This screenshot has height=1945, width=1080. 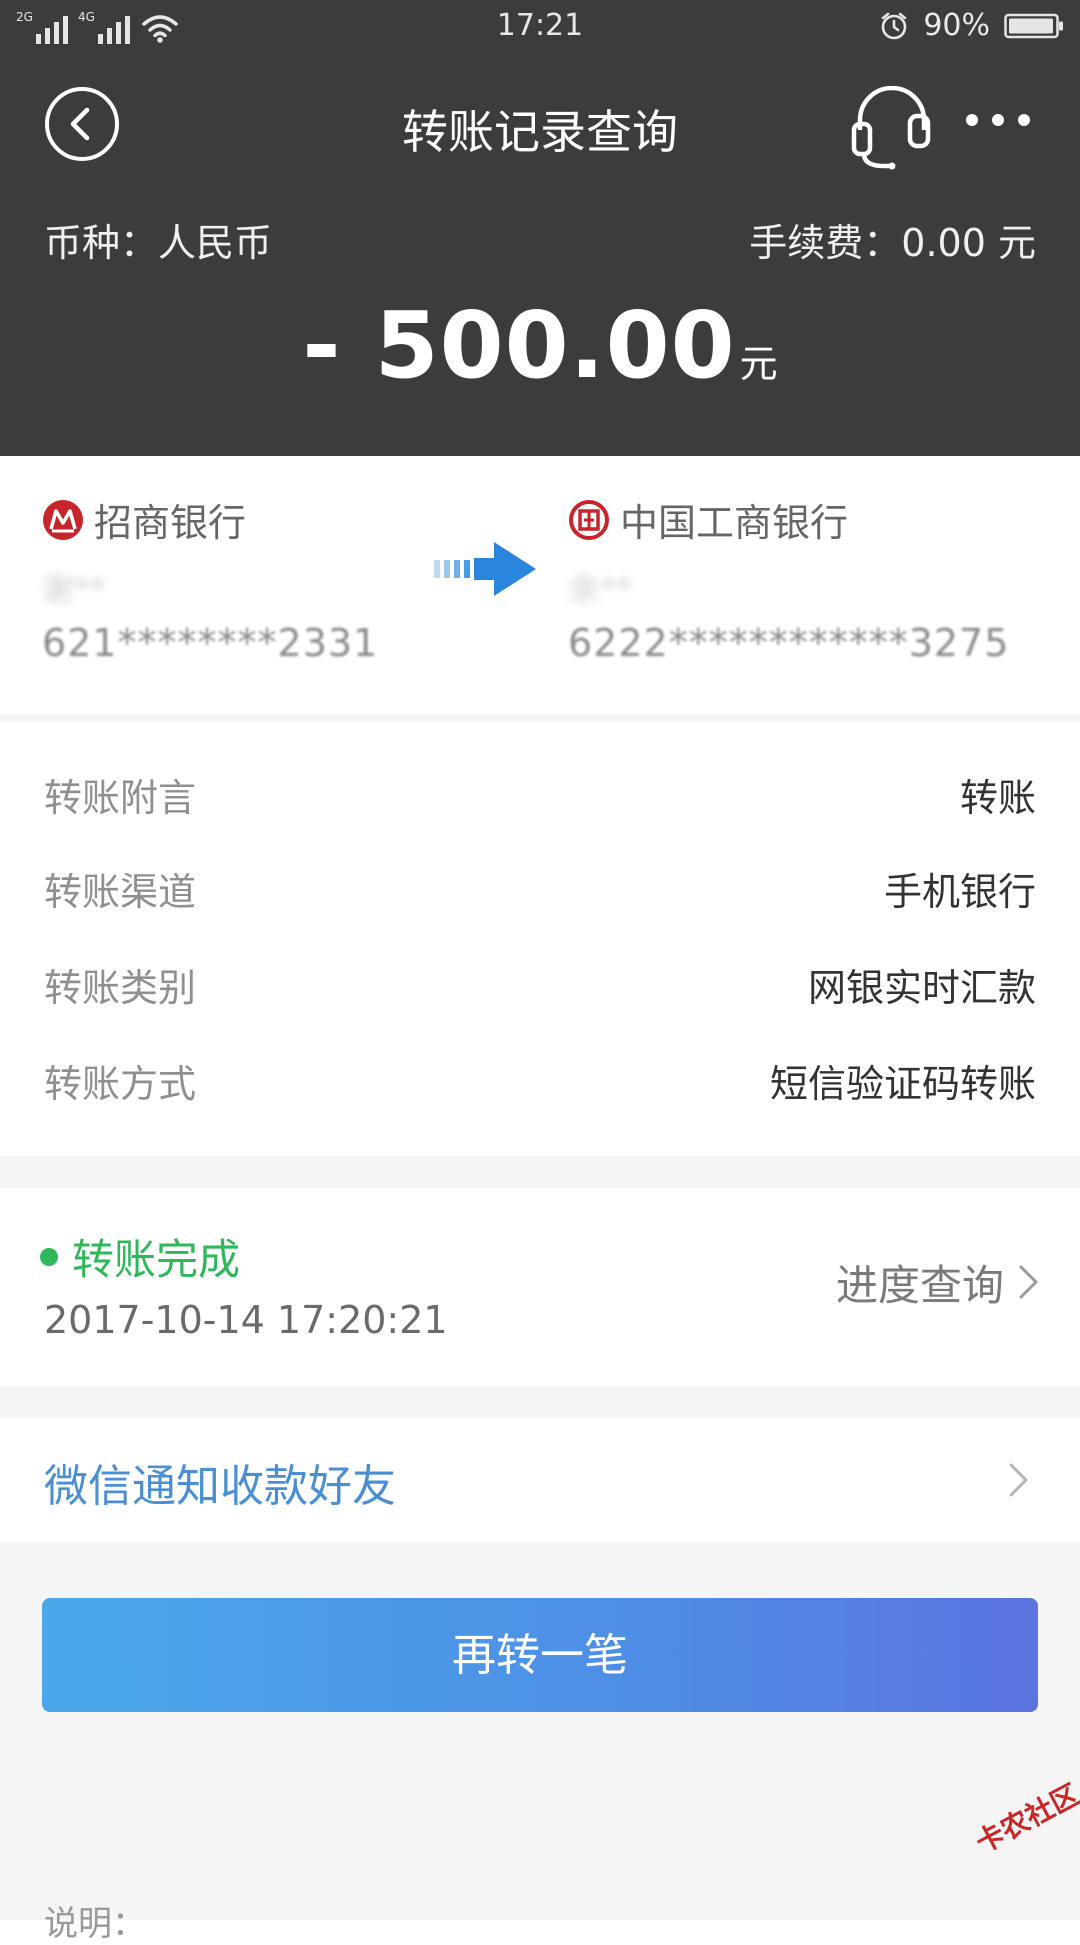 I want to click on detail-label: 转账渠道, so click(x=120, y=891).